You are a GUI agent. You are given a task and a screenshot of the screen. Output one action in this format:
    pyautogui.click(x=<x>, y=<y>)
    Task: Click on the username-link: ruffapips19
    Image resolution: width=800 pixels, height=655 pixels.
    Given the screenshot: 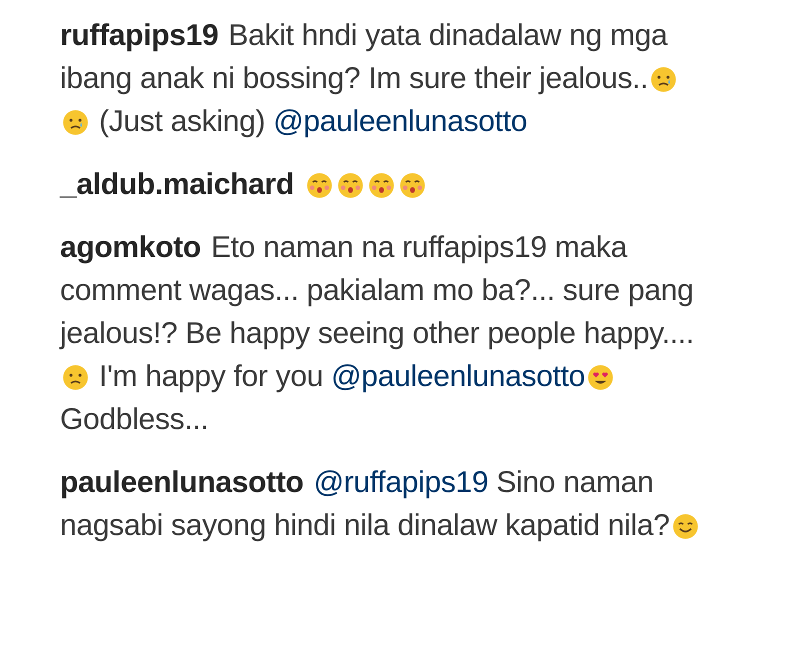 What is the action you would take?
    pyautogui.click(x=139, y=35)
    